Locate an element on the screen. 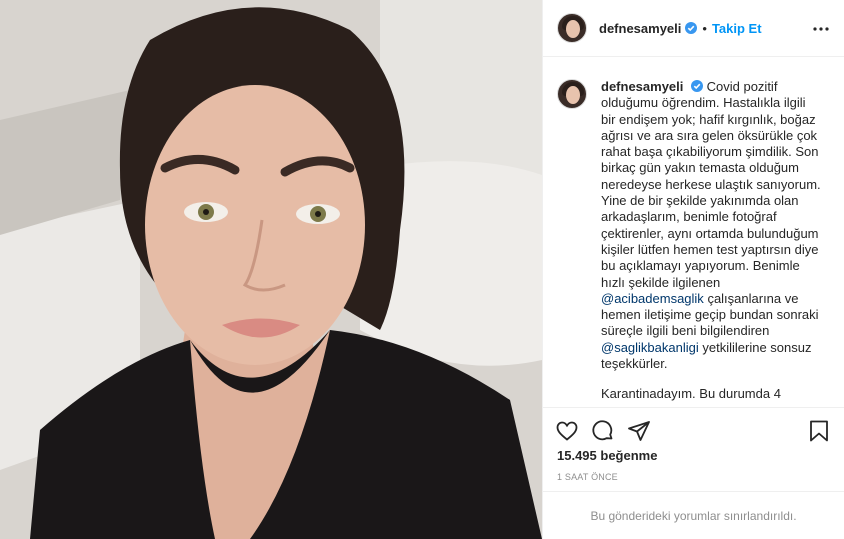 The height and width of the screenshot is (539, 844). heart-icon is located at coordinates (567, 431).